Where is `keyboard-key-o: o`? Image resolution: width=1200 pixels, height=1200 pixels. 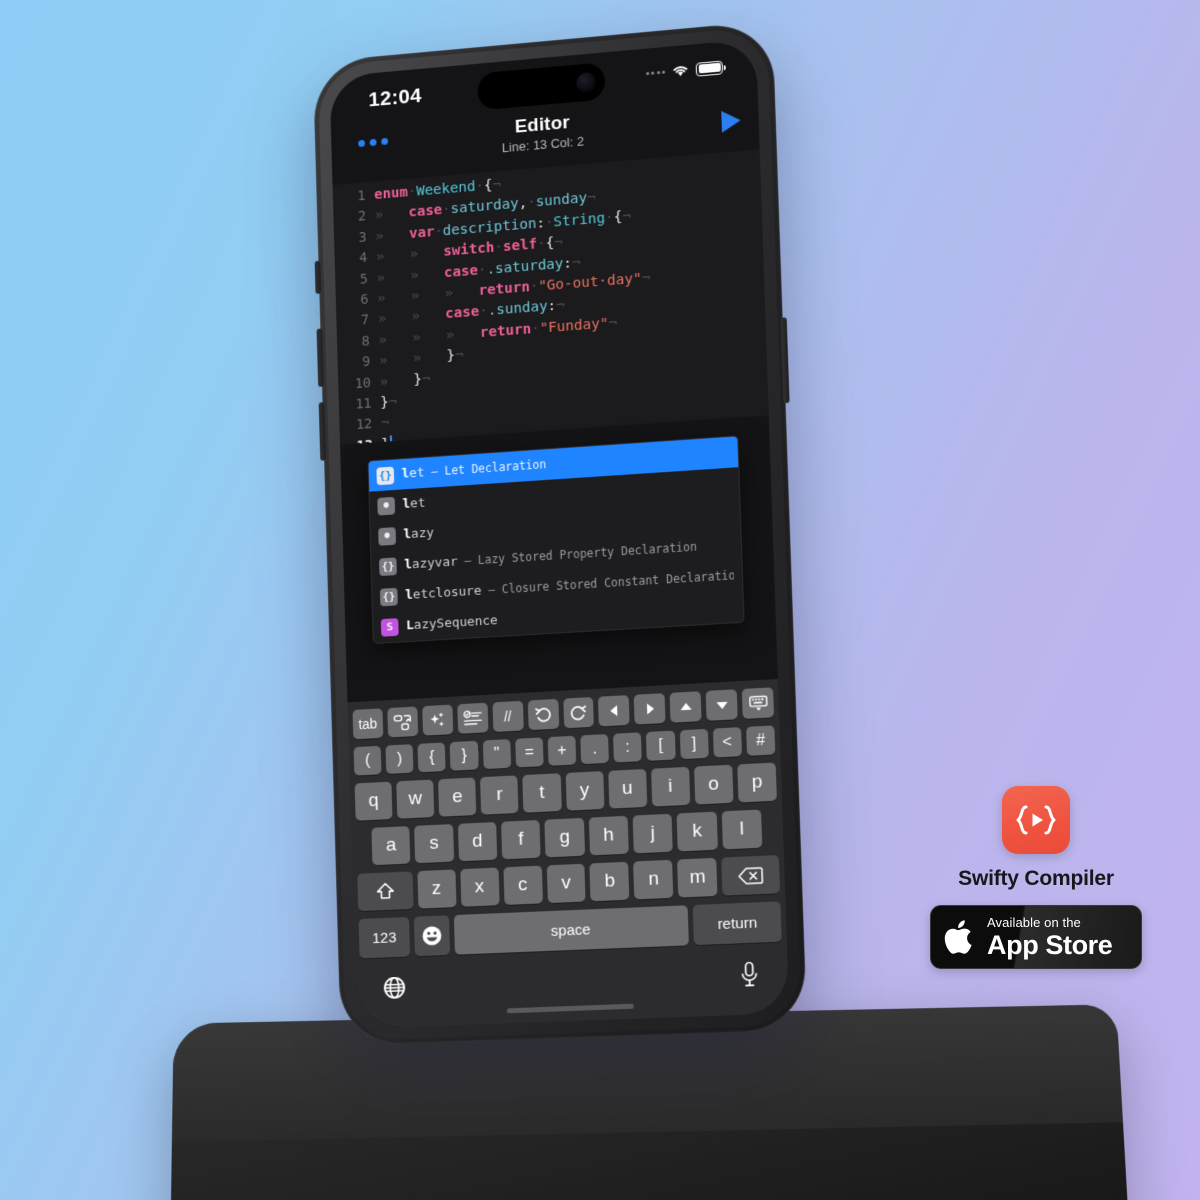 keyboard-key-o: o is located at coordinates (713, 784).